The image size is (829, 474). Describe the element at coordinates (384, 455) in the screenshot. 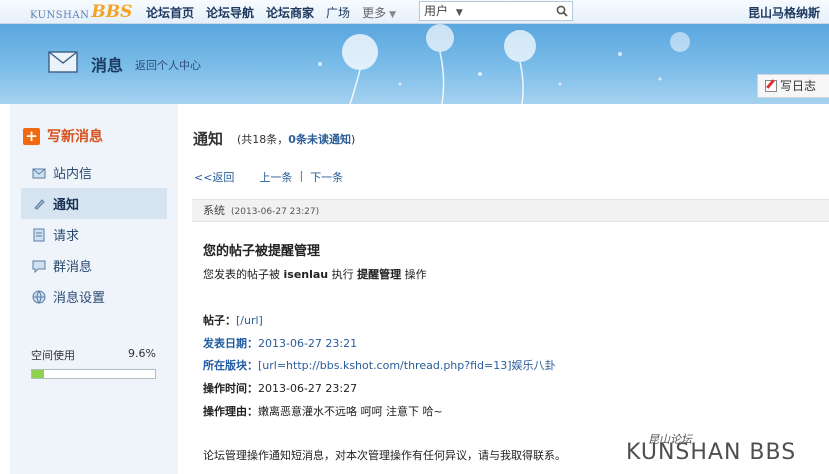

I see `footer-note: 论坛管理操作通知短消息，对本次管理操作有任何异议，请与我取得联系。` at that location.